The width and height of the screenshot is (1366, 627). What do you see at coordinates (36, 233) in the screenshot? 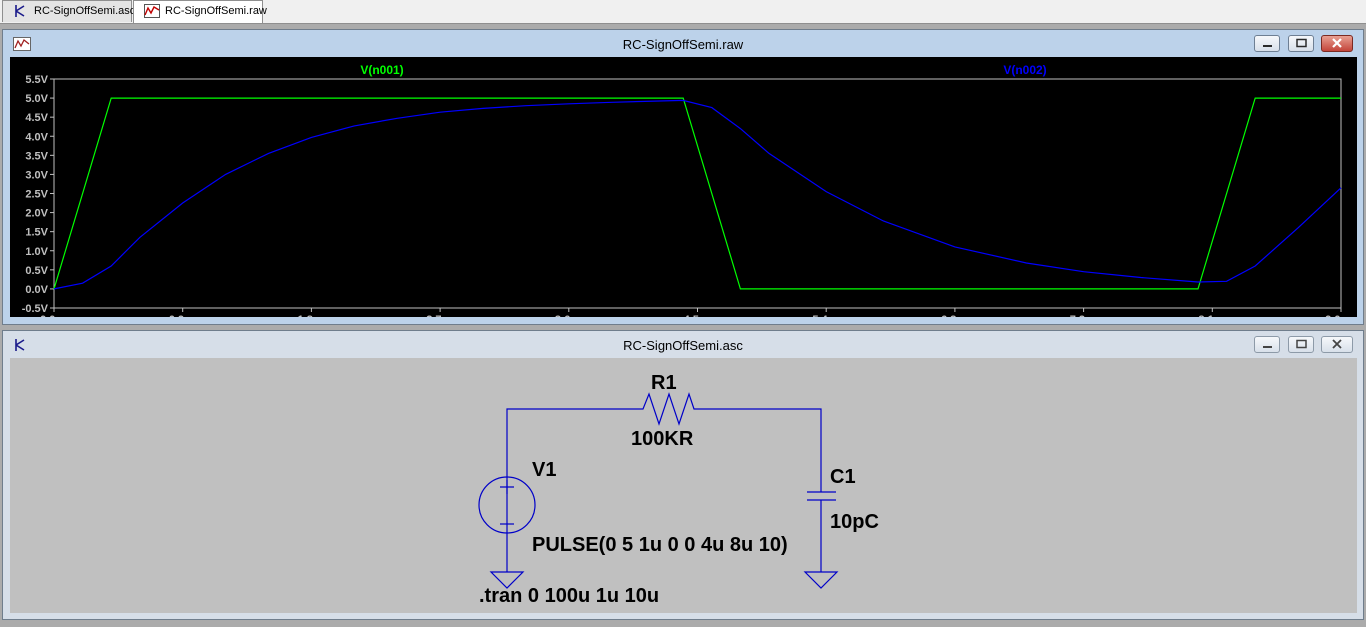
I see `y-tick-label: 1.5V` at bounding box center [36, 233].